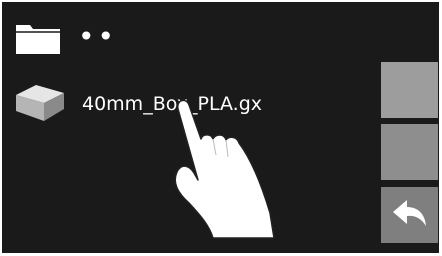  I want to click on back-button, so click(409, 215).